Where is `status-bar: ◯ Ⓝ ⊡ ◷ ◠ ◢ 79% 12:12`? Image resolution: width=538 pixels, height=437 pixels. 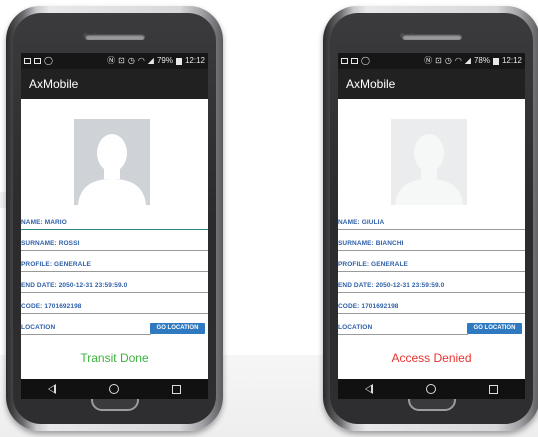
status-bar: ◯ Ⓝ ⊡ ◷ ◠ ◢ 79% 12:12 is located at coordinates (114, 61).